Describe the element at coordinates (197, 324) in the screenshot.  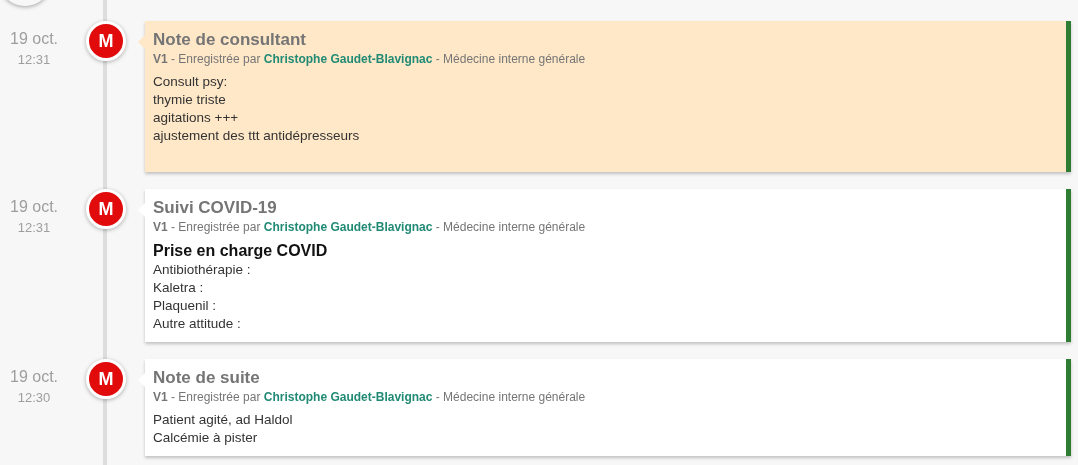
I see `note-line: Autre attitude :` at that location.